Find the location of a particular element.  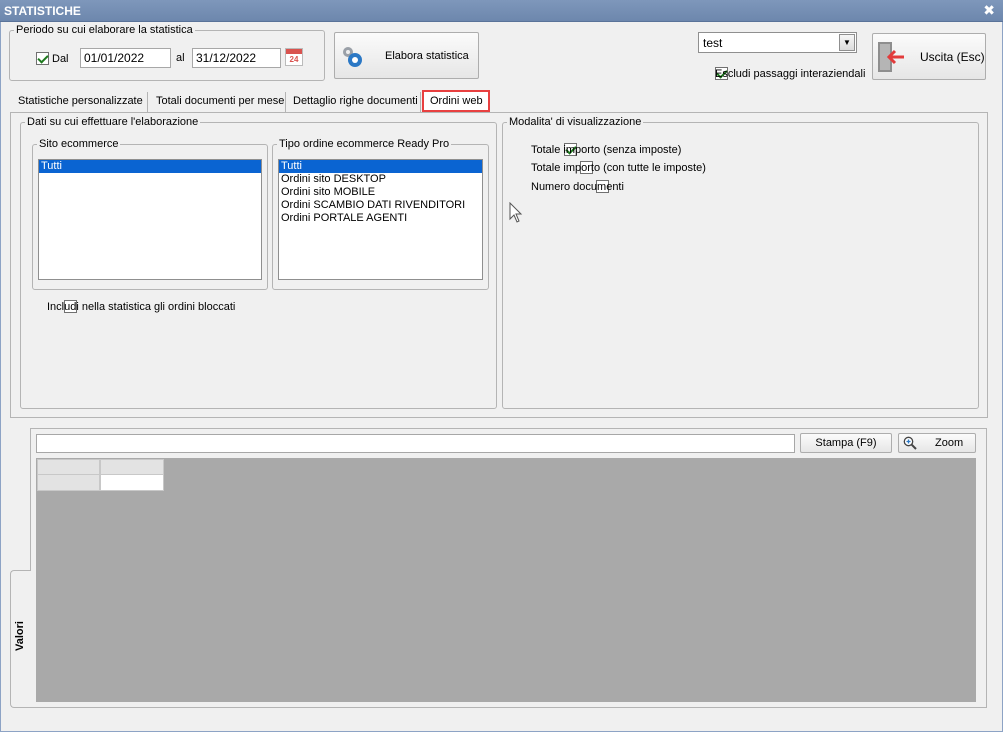

uscita-label: Uscita (Esc) is located at coordinates (952, 56).